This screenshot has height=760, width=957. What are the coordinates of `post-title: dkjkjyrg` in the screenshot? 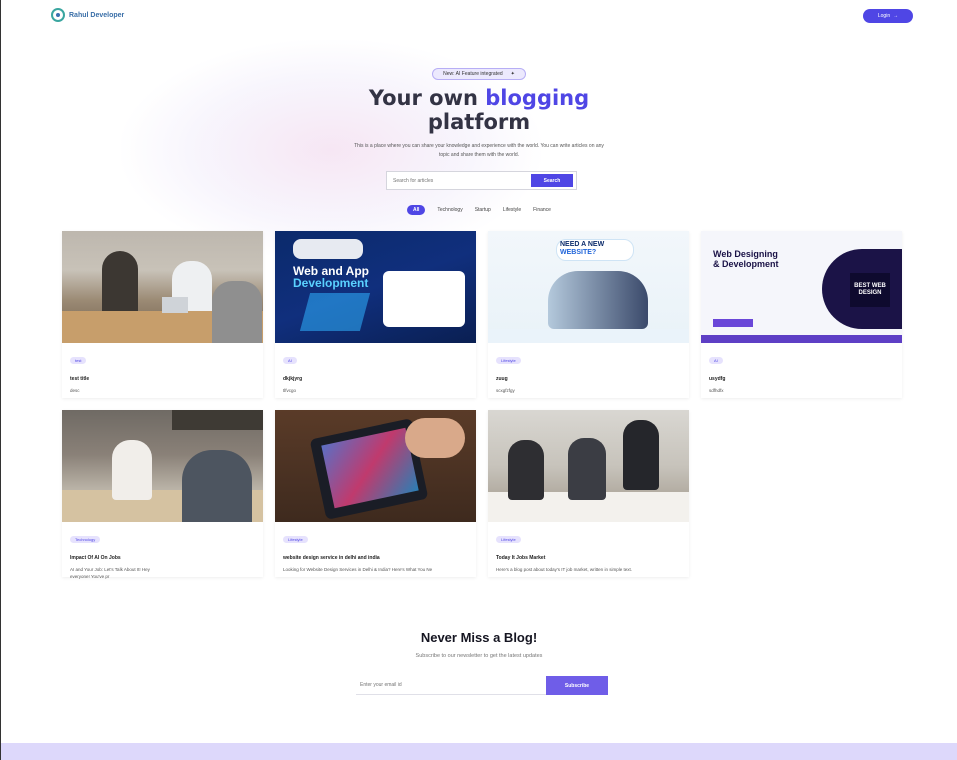 It's located at (293, 379).